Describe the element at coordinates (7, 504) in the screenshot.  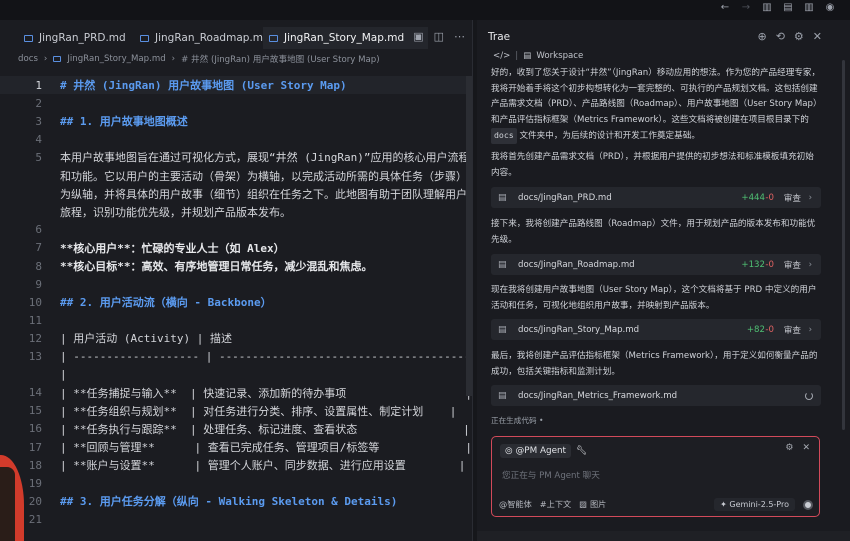
I see `presenter-hair` at that location.